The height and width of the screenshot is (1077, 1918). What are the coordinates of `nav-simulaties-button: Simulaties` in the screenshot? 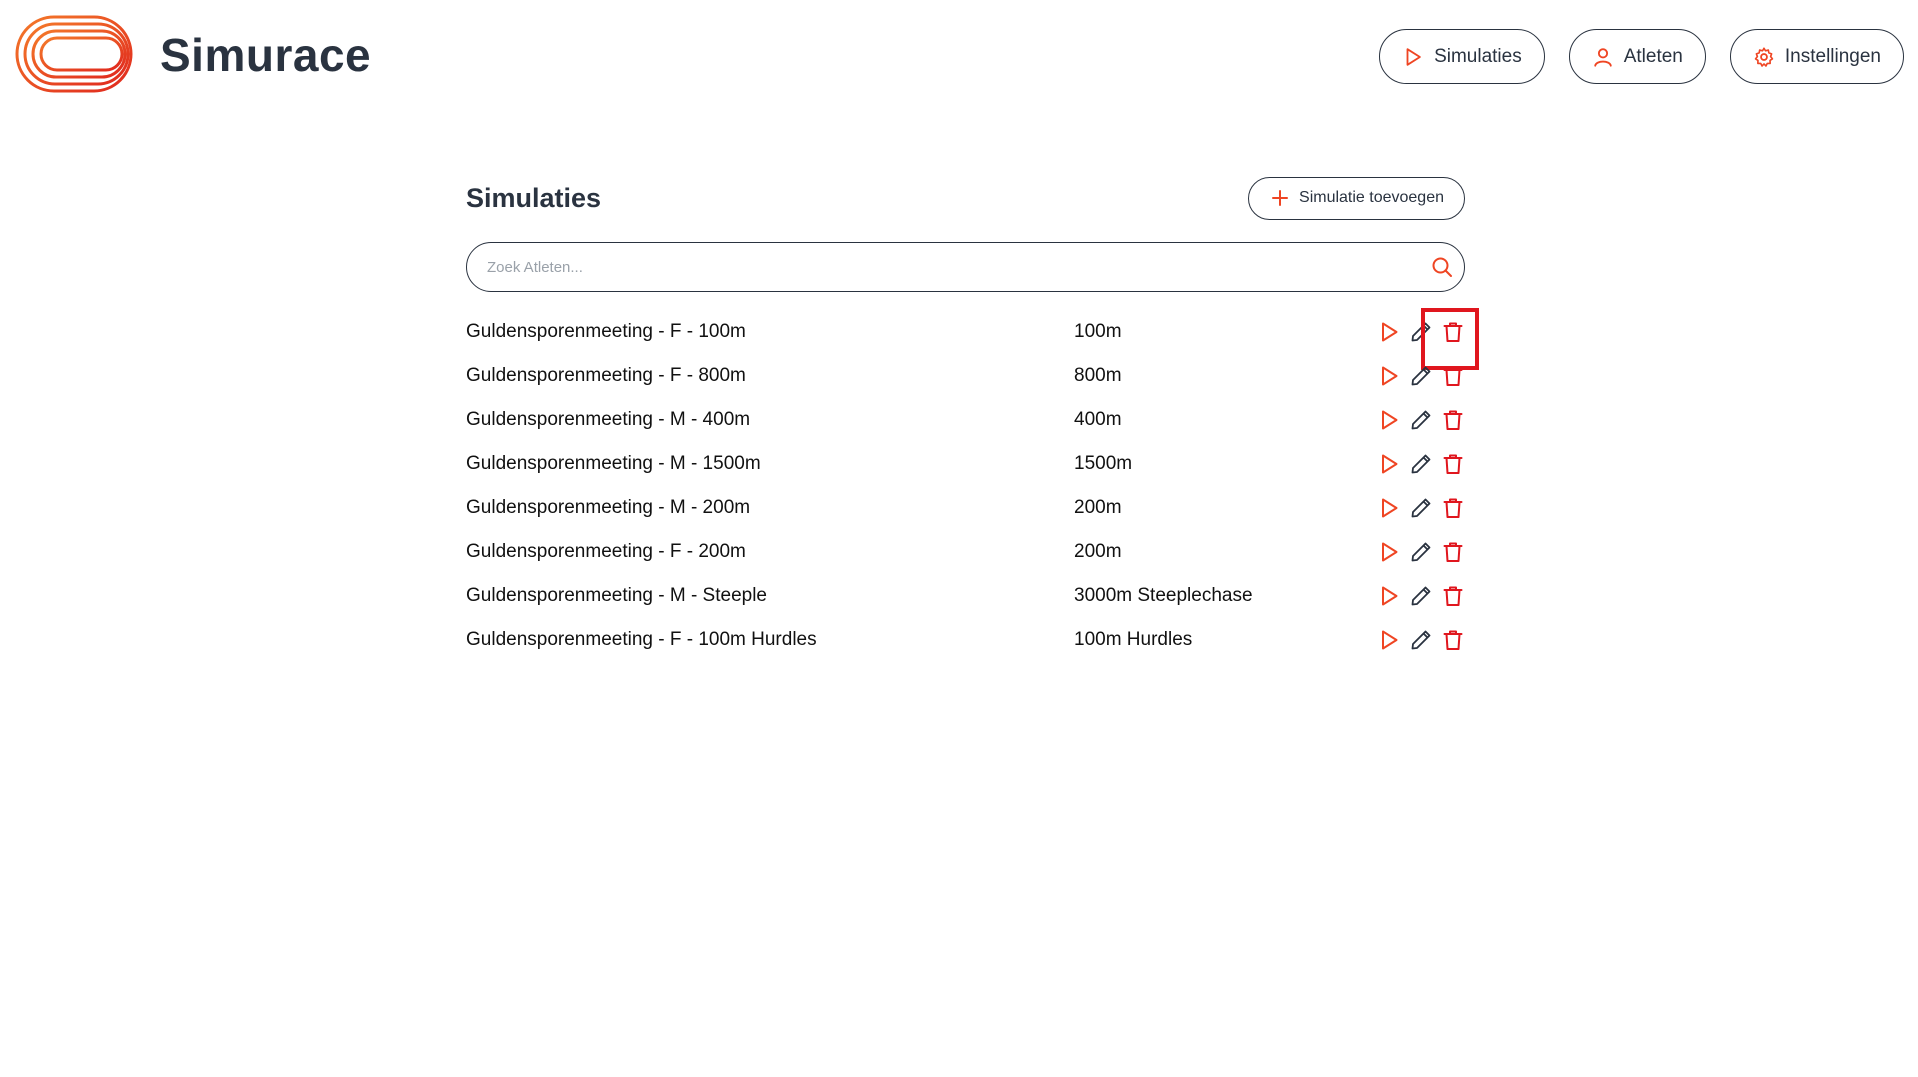 It's located at (1462, 56).